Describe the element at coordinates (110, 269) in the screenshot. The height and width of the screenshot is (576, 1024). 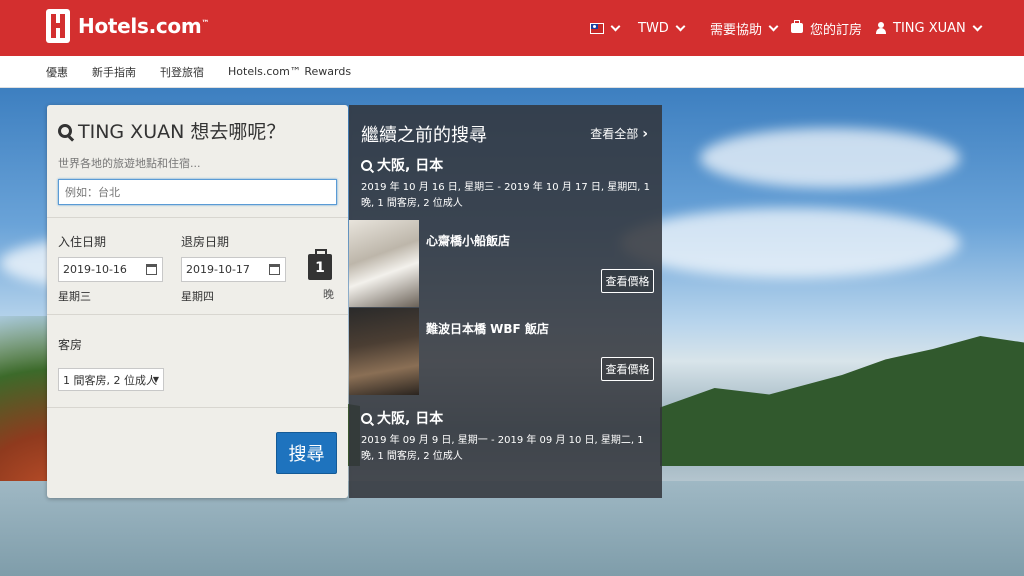
I see `checkin-date-input: 2019-10-16` at that location.